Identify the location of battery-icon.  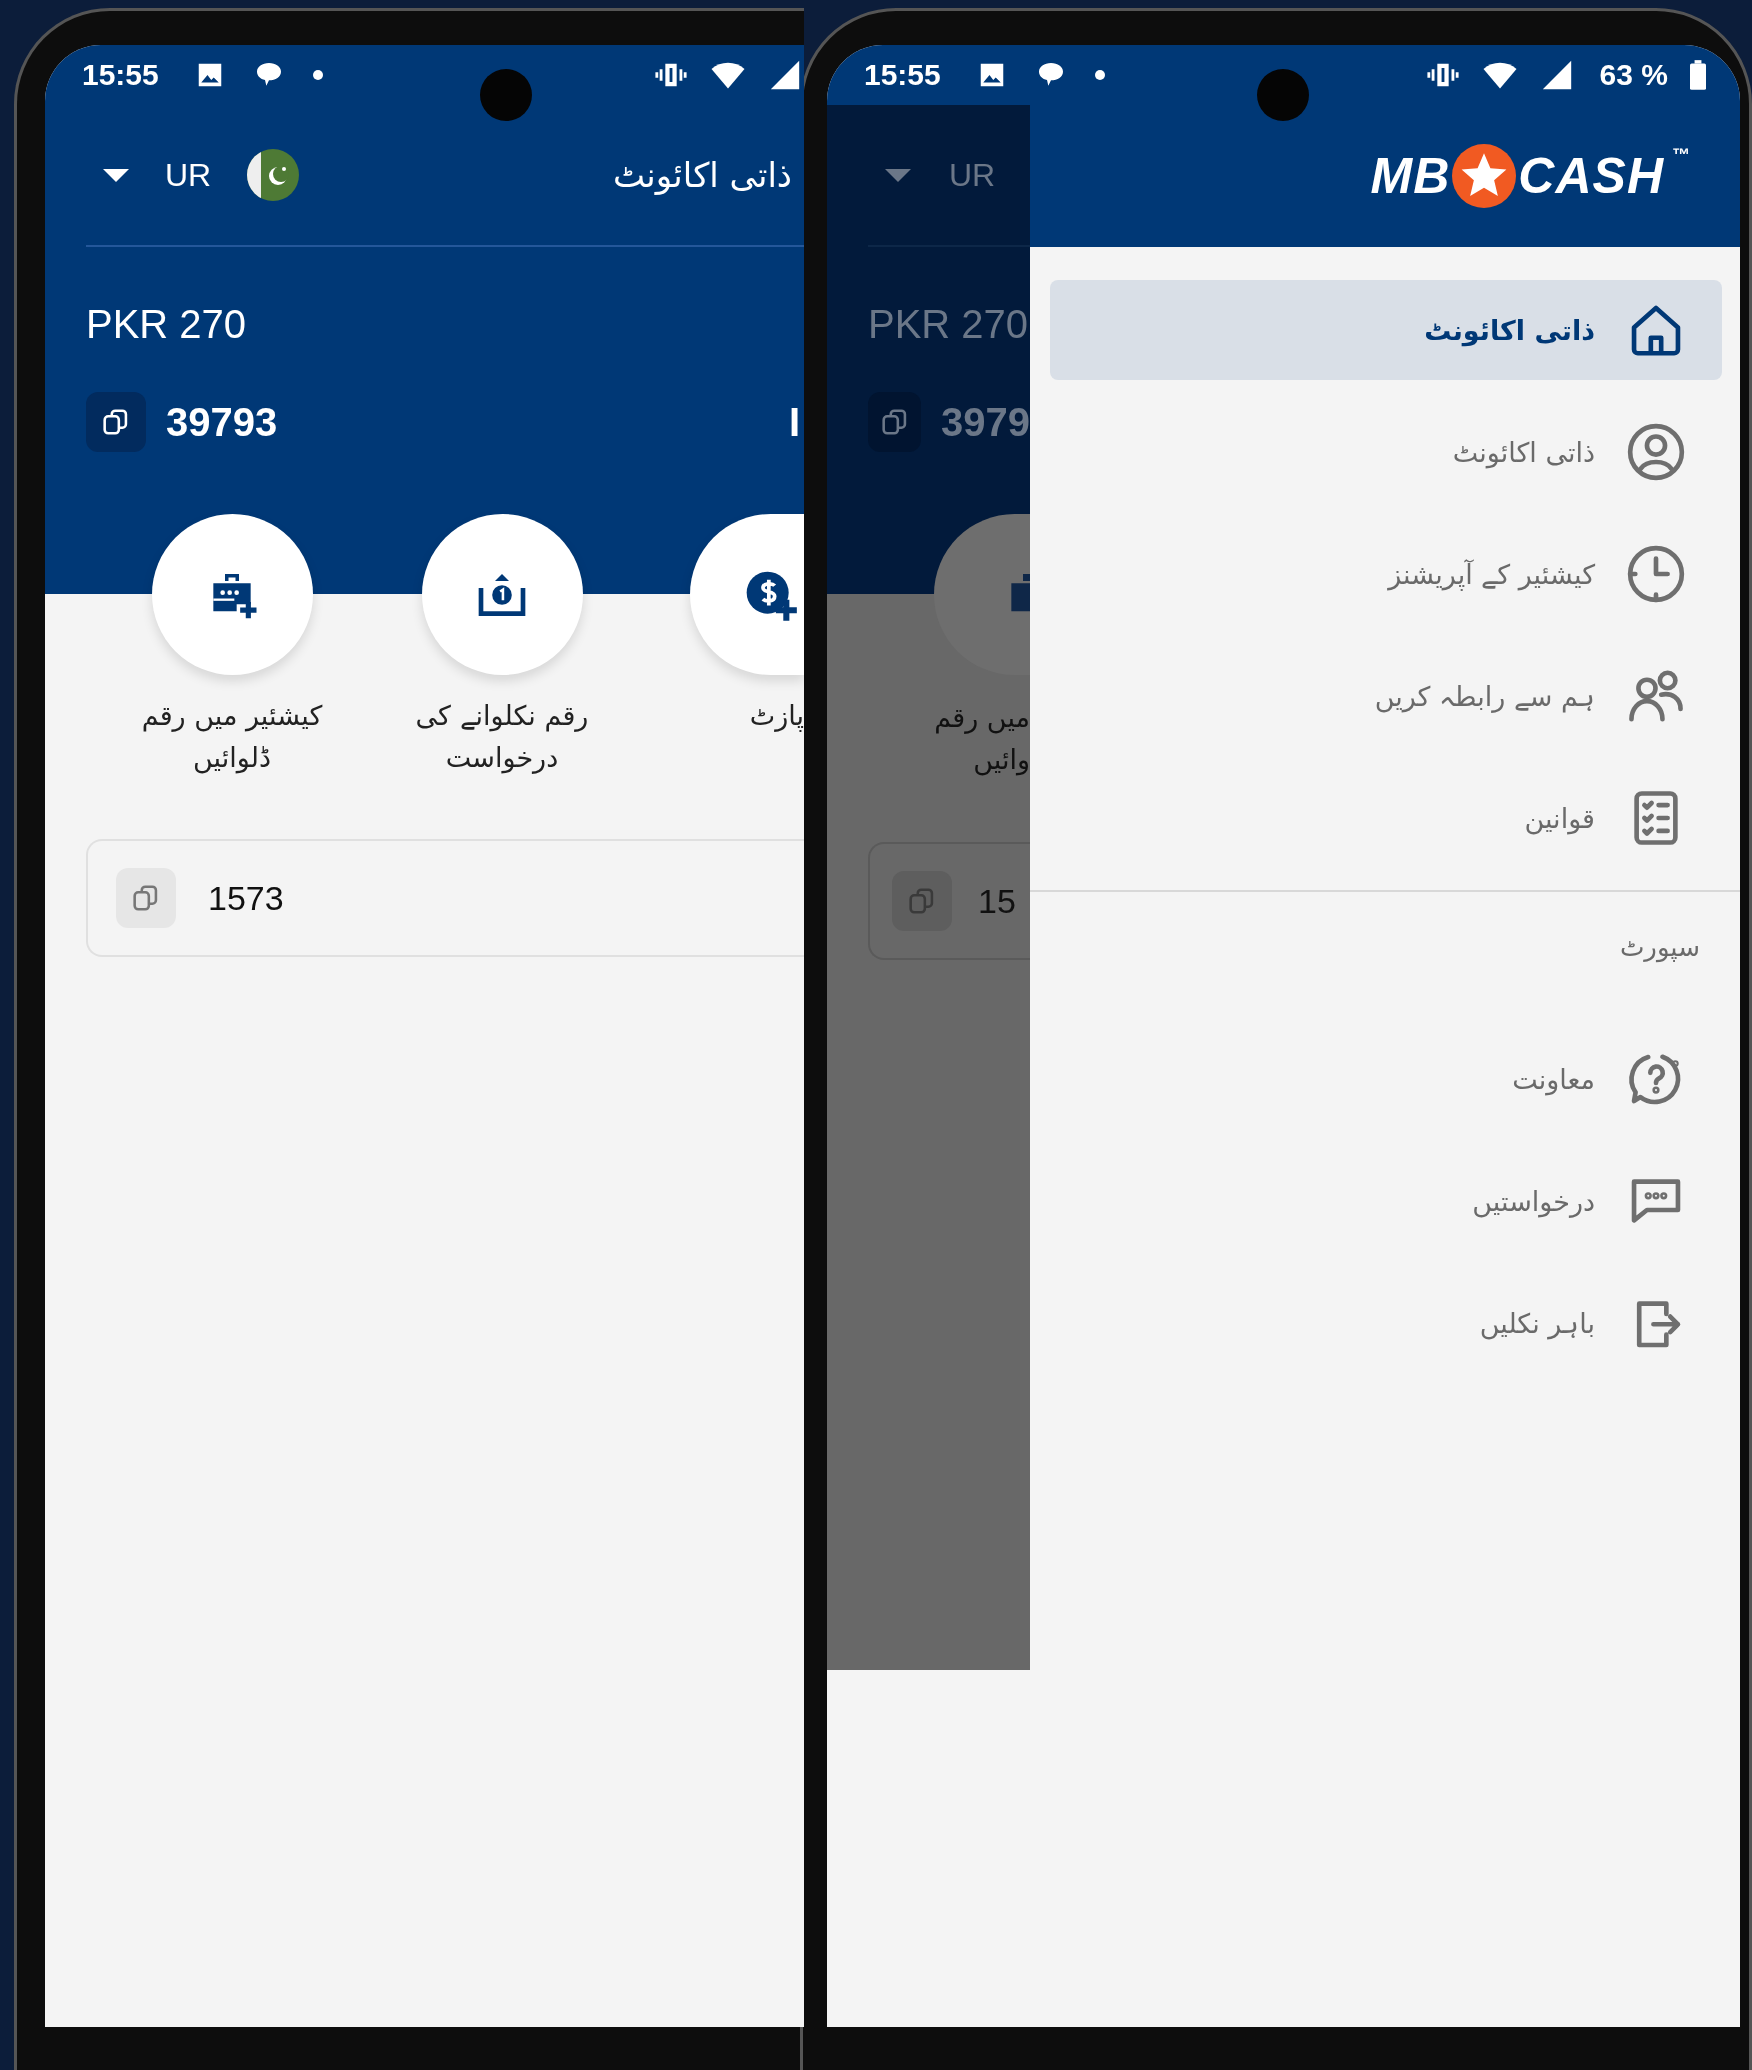
(1698, 75).